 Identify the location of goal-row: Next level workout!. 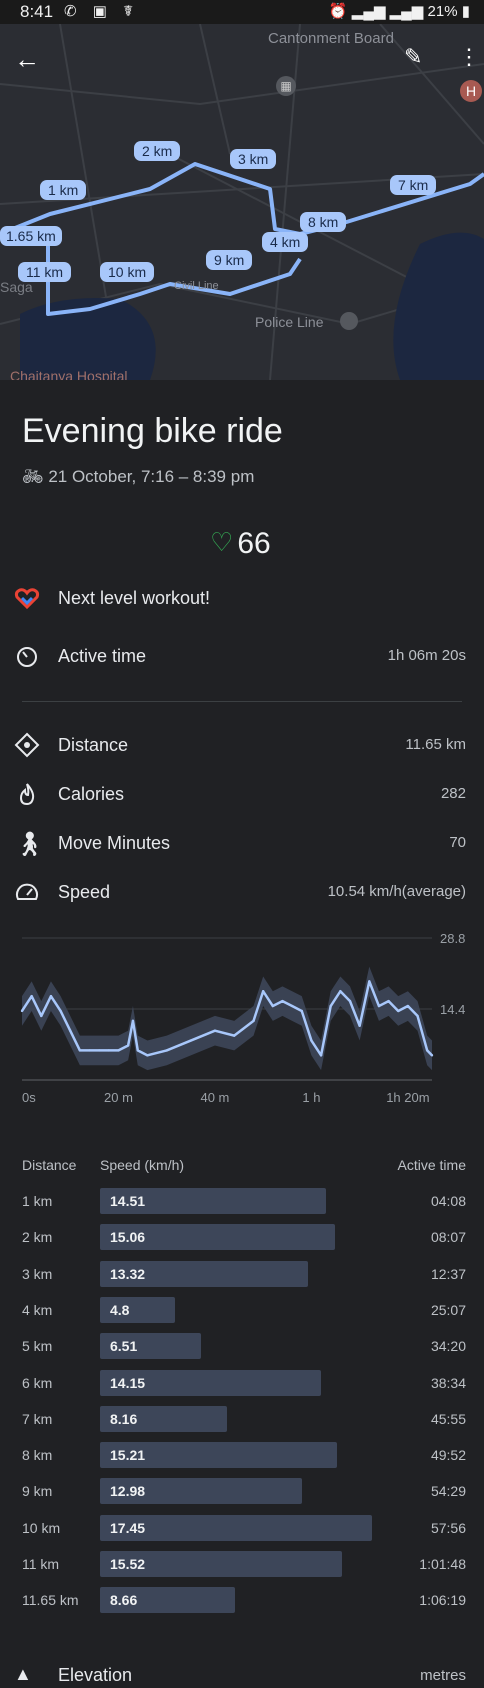
(242, 600).